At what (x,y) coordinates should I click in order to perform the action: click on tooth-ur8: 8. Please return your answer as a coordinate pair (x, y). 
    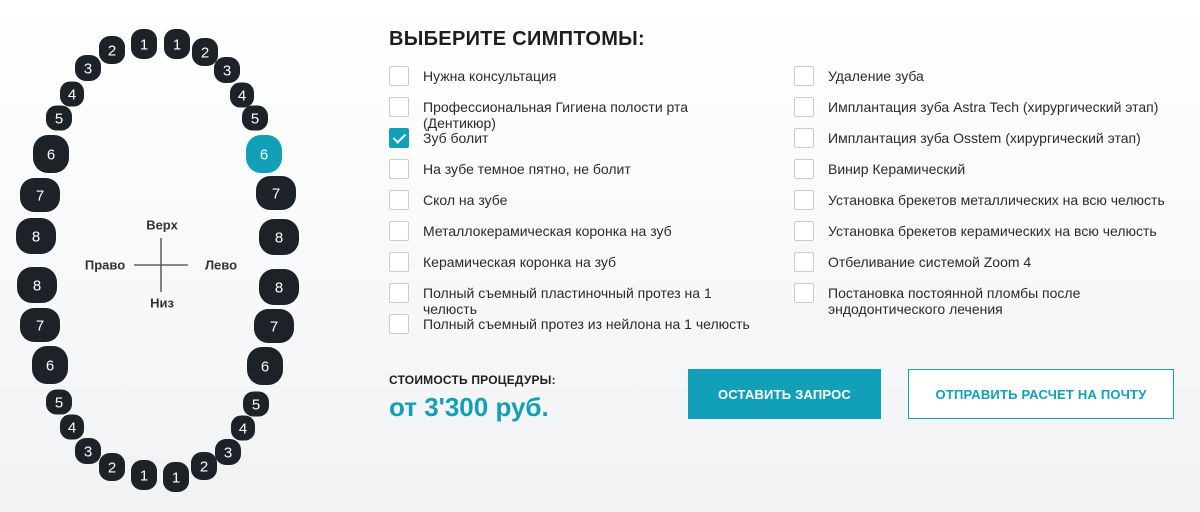
    Looking at the image, I should click on (36, 236).